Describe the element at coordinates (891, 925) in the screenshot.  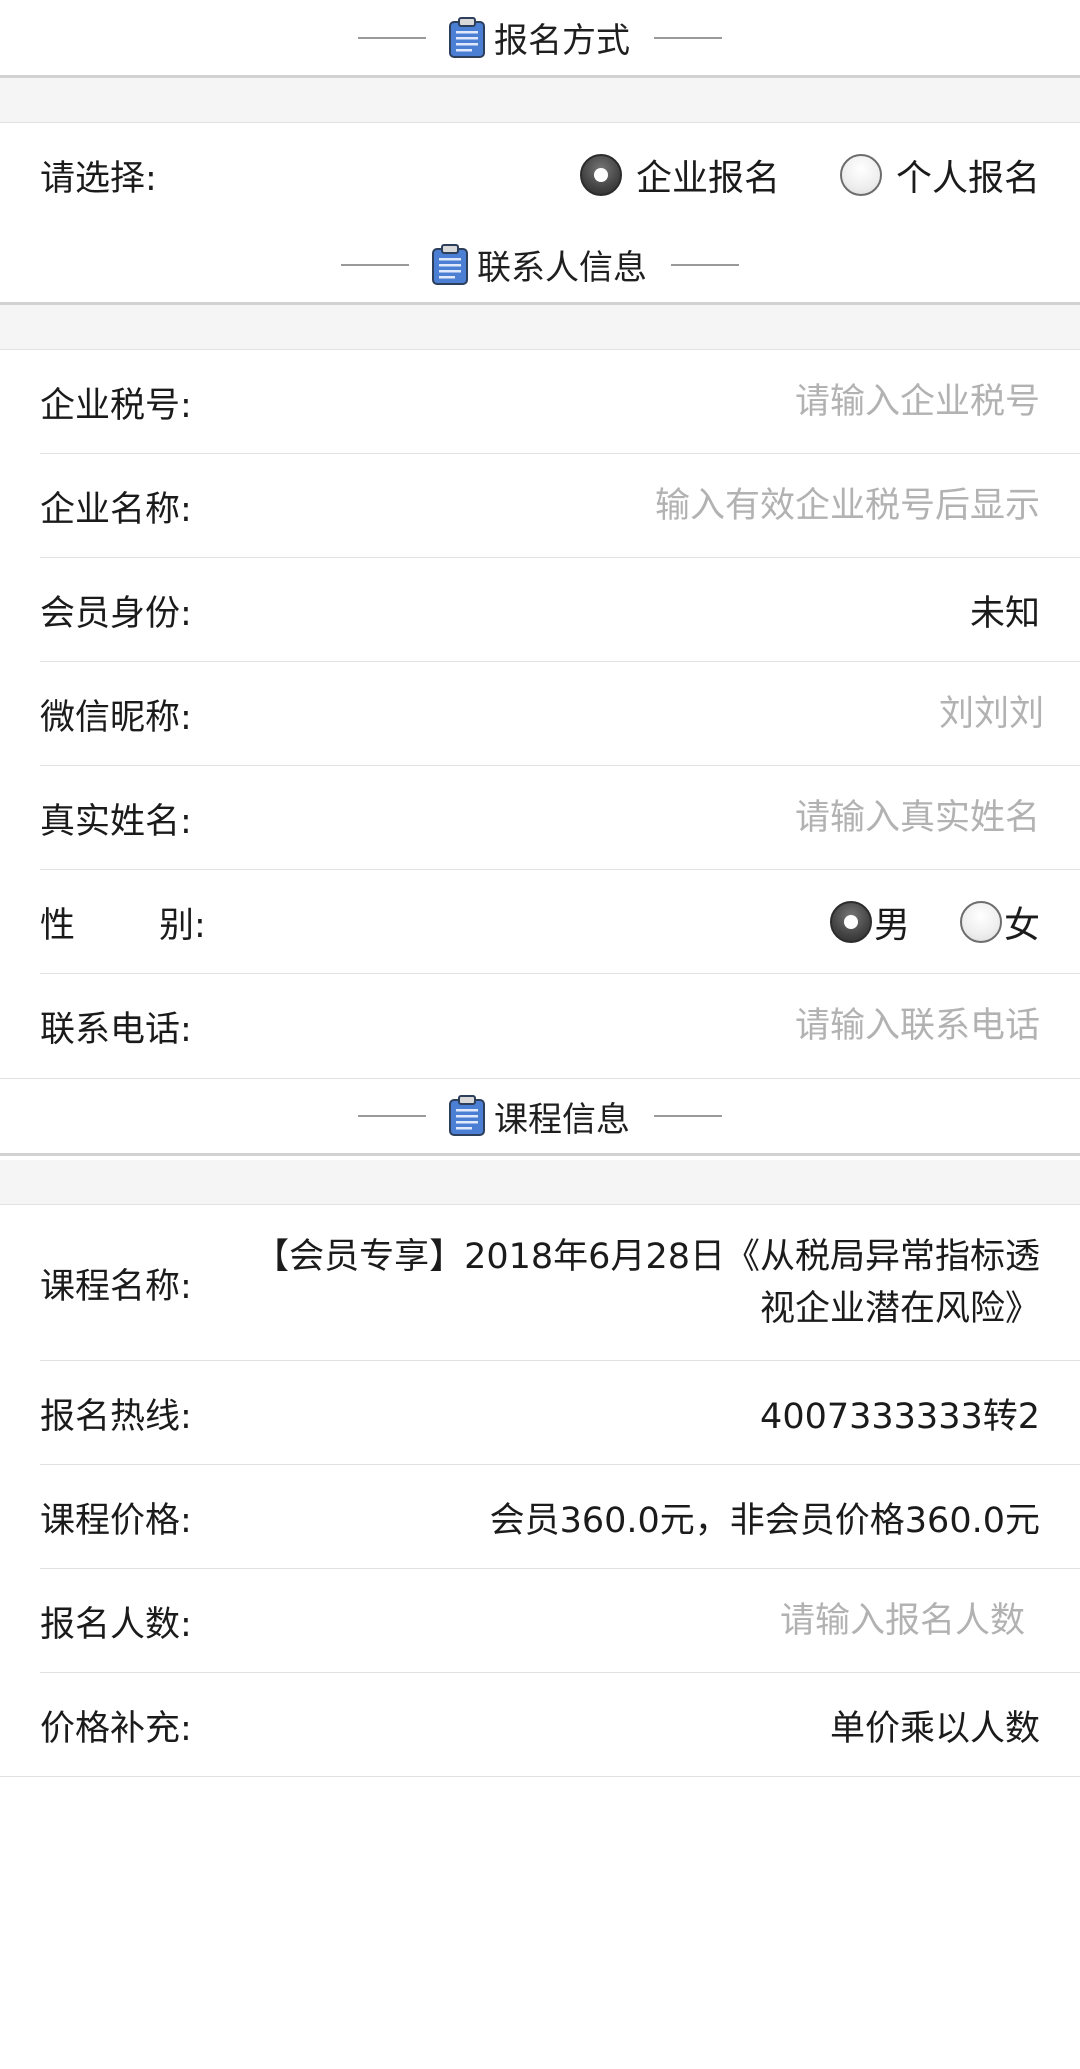
I see `radio-label: 男` at that location.